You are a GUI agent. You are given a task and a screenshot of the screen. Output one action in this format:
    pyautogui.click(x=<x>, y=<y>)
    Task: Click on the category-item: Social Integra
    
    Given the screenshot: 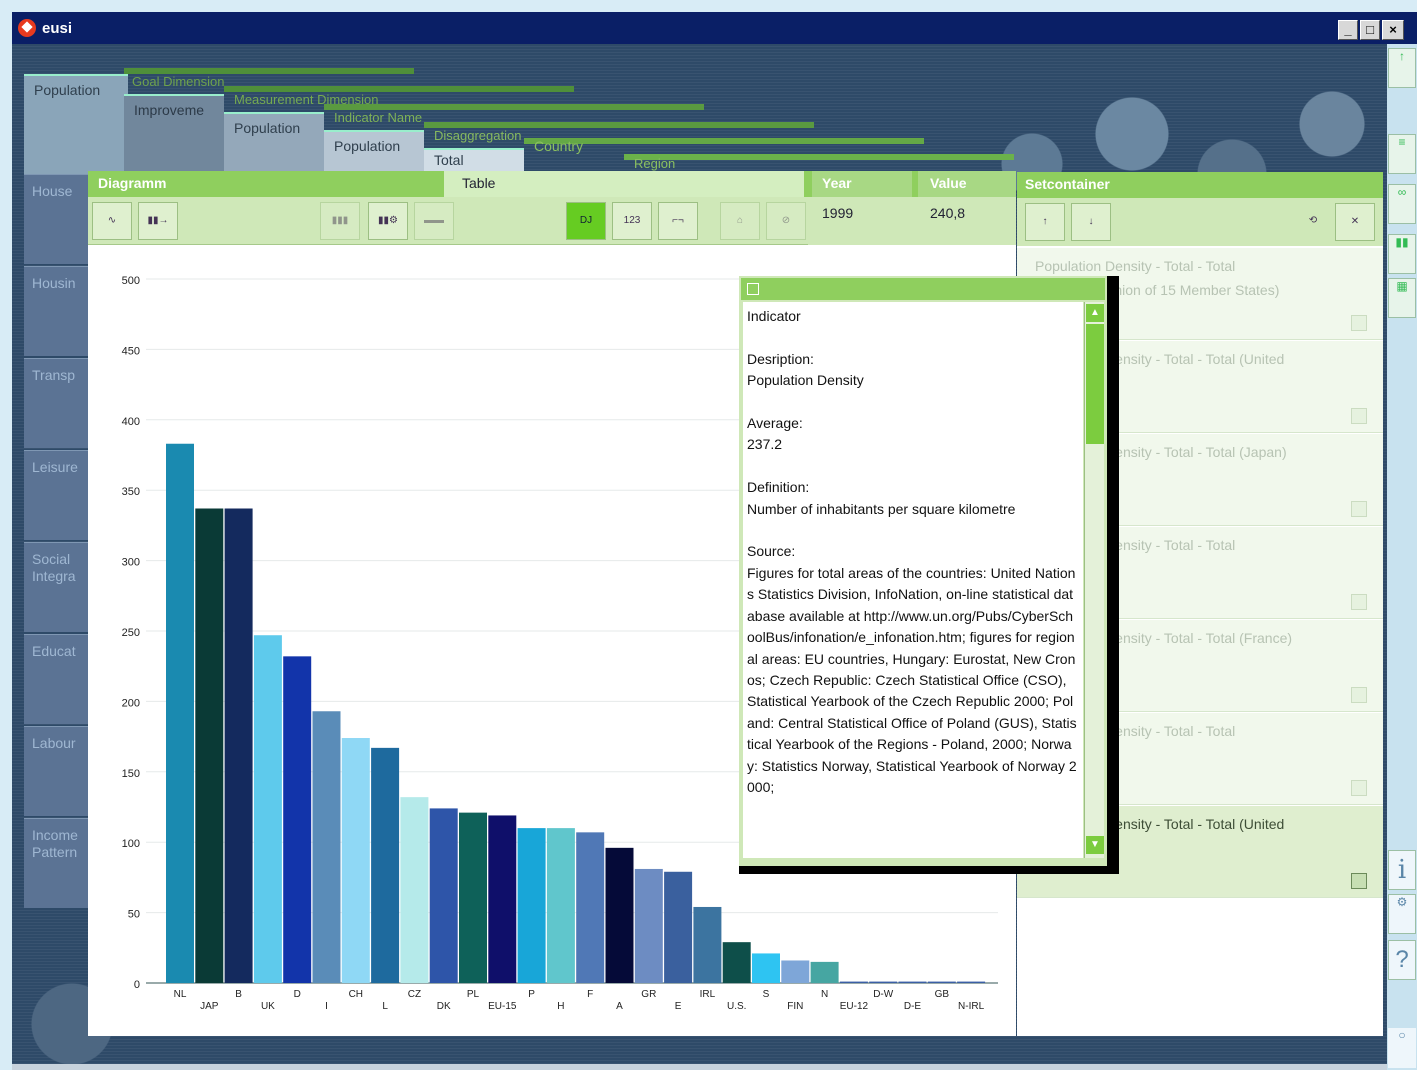 What is the action you would take?
    pyautogui.click(x=57, y=587)
    